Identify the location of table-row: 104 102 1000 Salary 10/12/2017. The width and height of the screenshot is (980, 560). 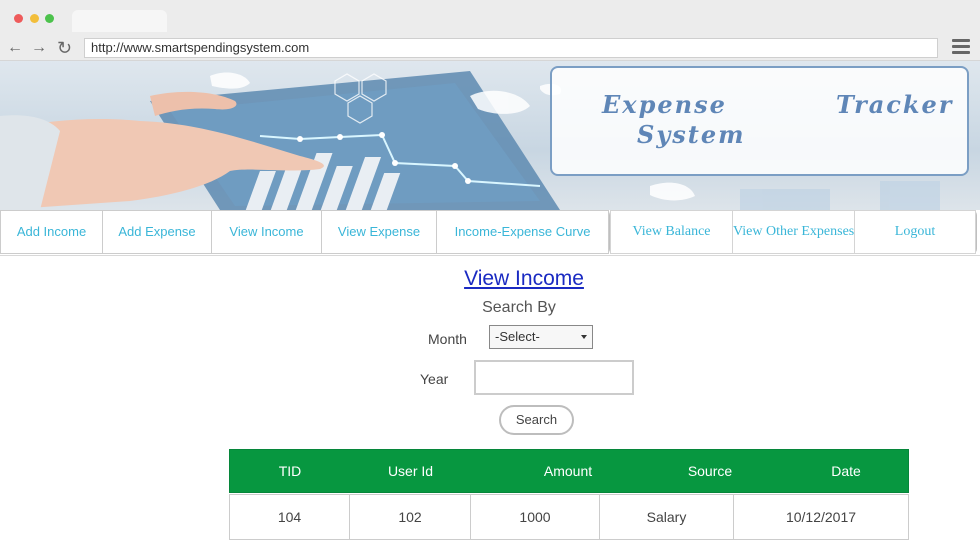
(569, 517).